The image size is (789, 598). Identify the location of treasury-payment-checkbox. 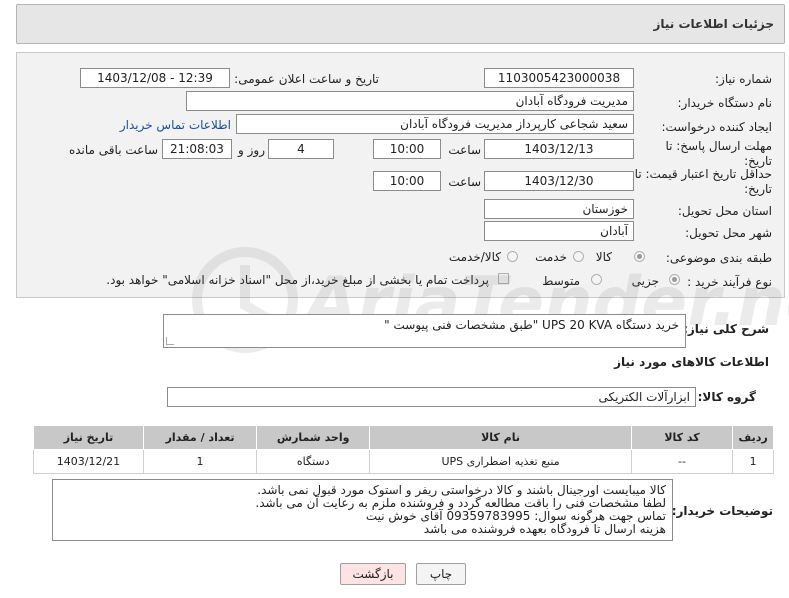
(503, 278).